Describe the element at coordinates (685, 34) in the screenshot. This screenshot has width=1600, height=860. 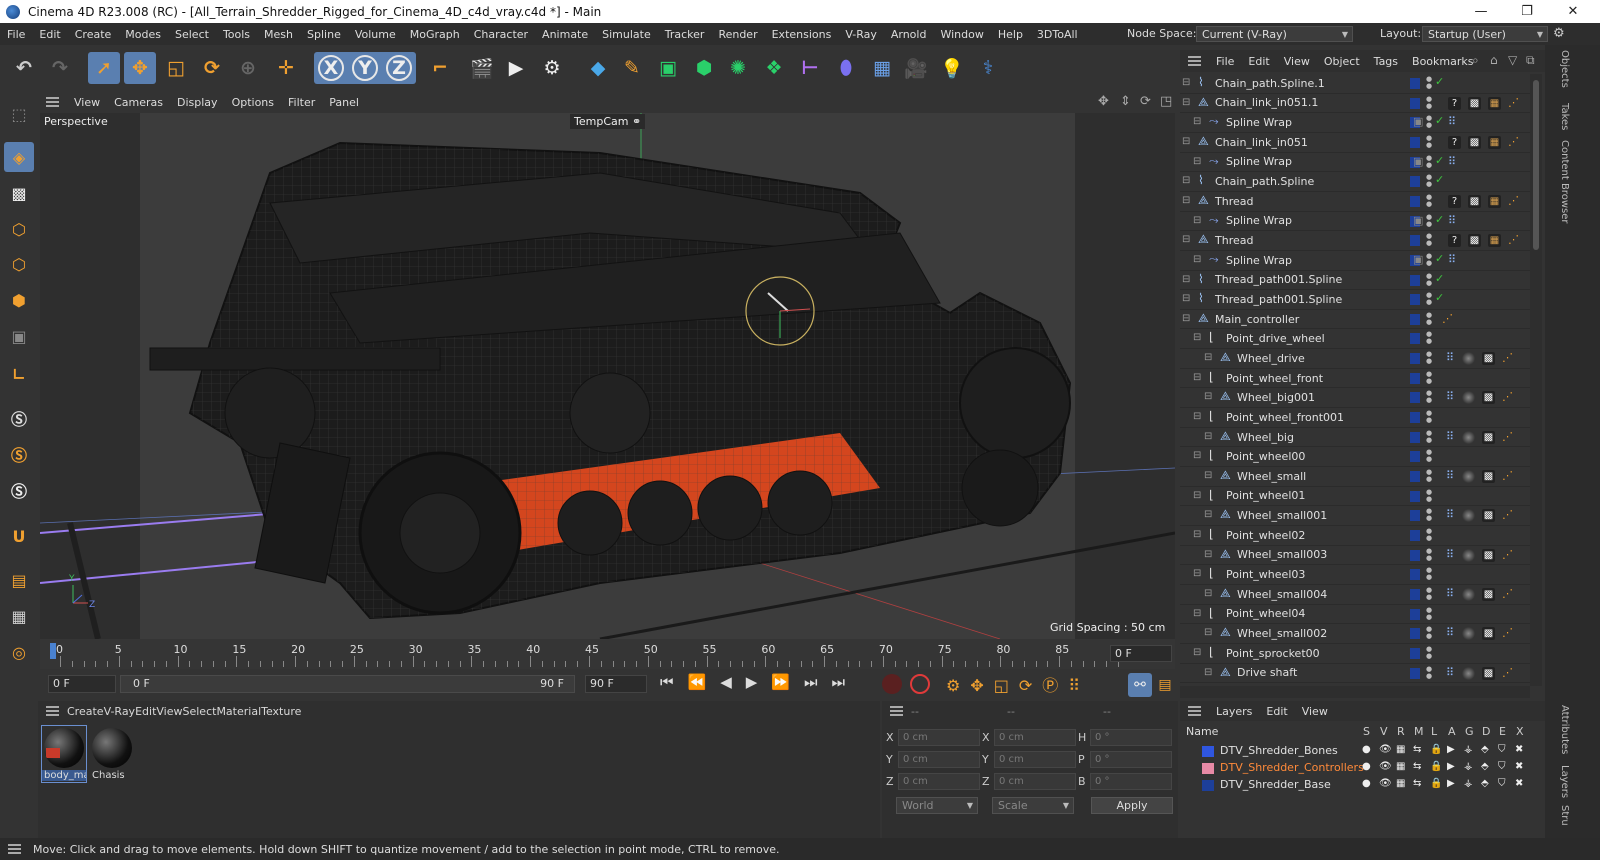
I see `menu-tracker: Tracker` at that location.